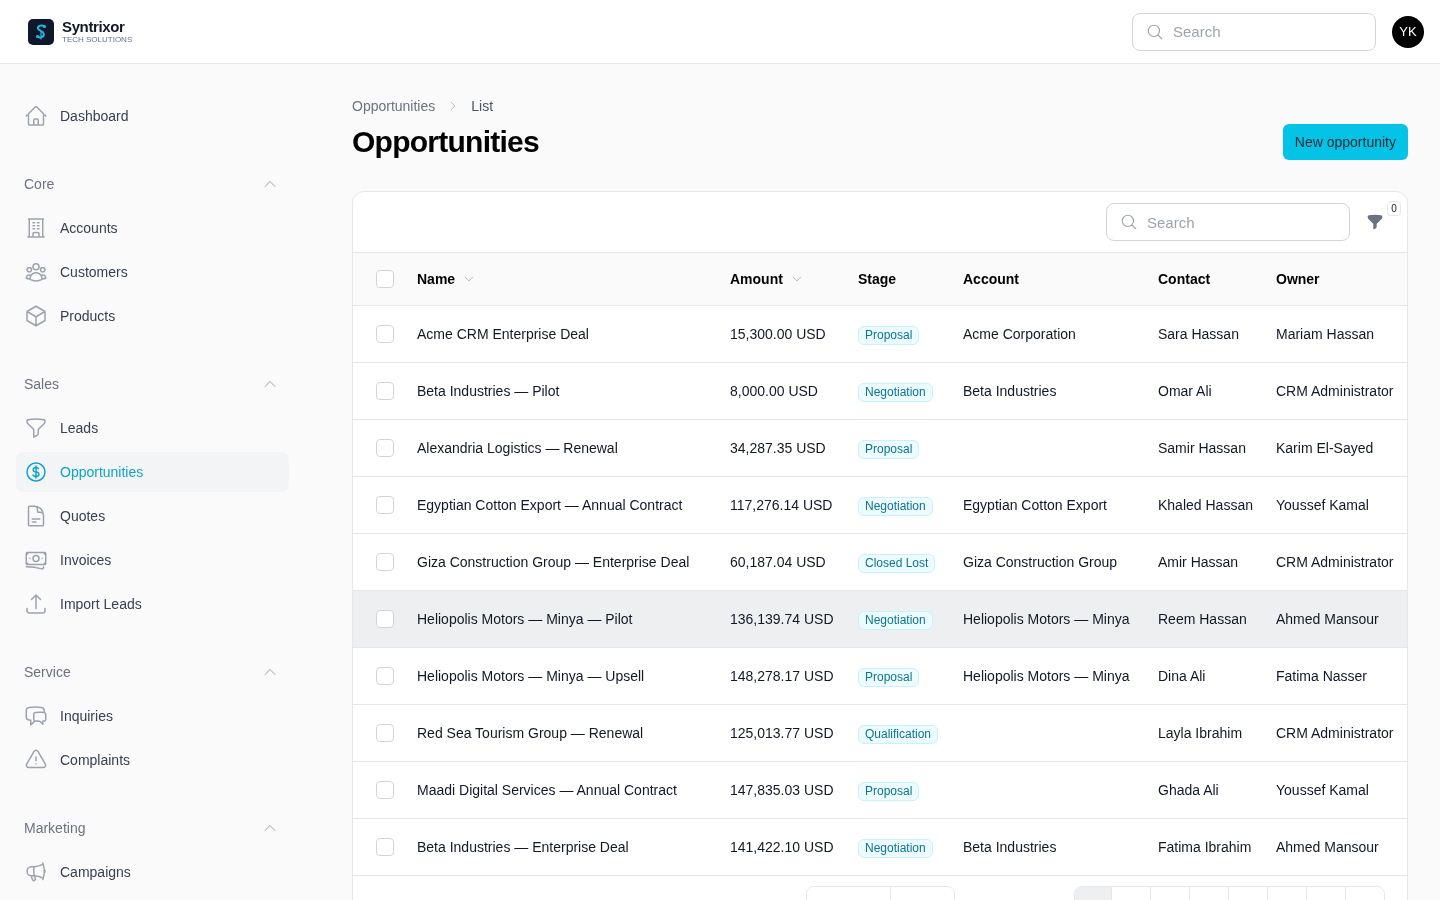 The height and width of the screenshot is (900, 1440). I want to click on stage-tag: Qualification, so click(898, 734).